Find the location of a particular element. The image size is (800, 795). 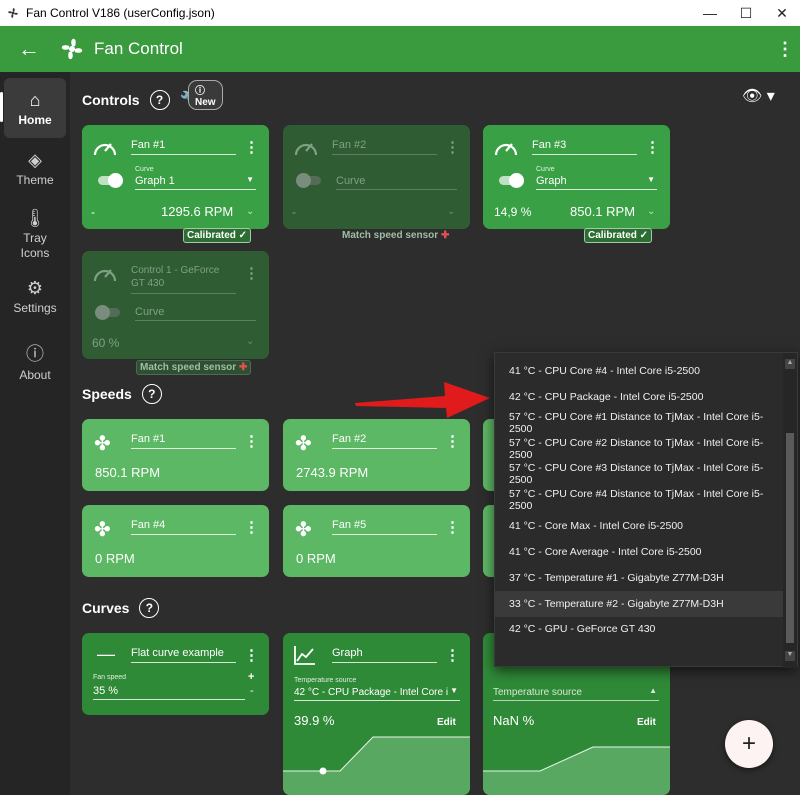

curve-output-value: NaN % is located at coordinates (514, 720).